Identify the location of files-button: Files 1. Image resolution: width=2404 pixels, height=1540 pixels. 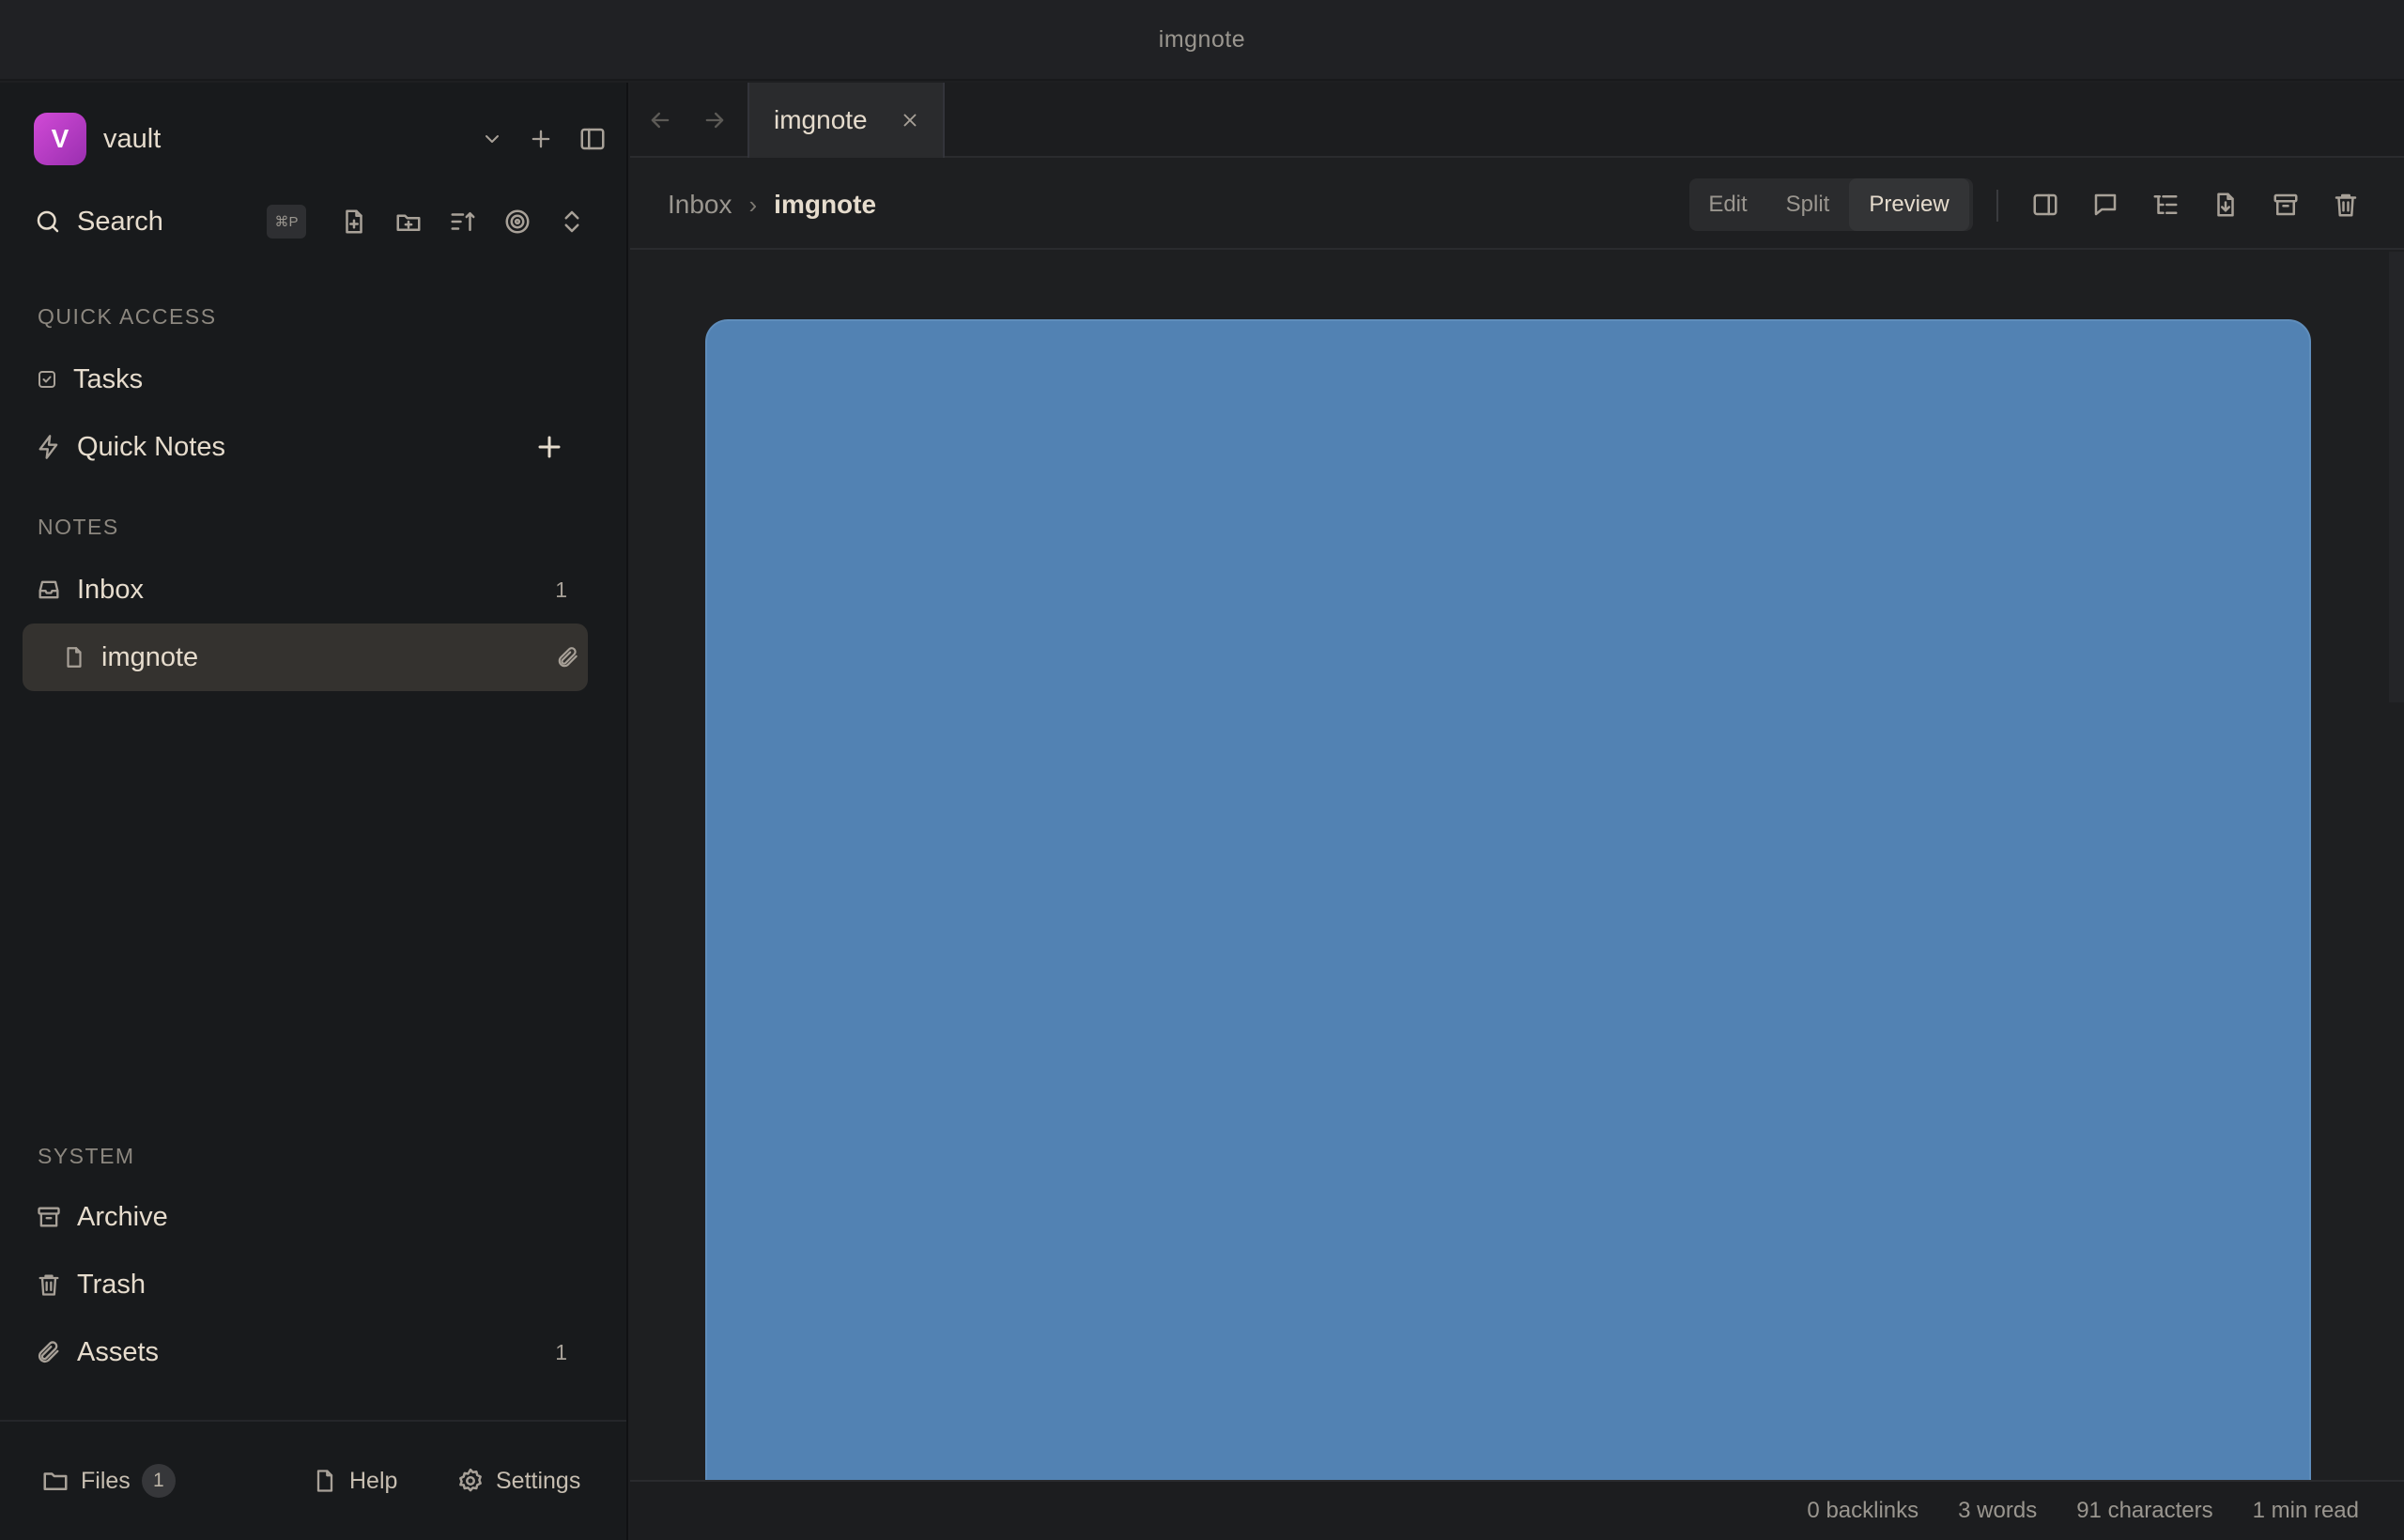
(108, 1481).